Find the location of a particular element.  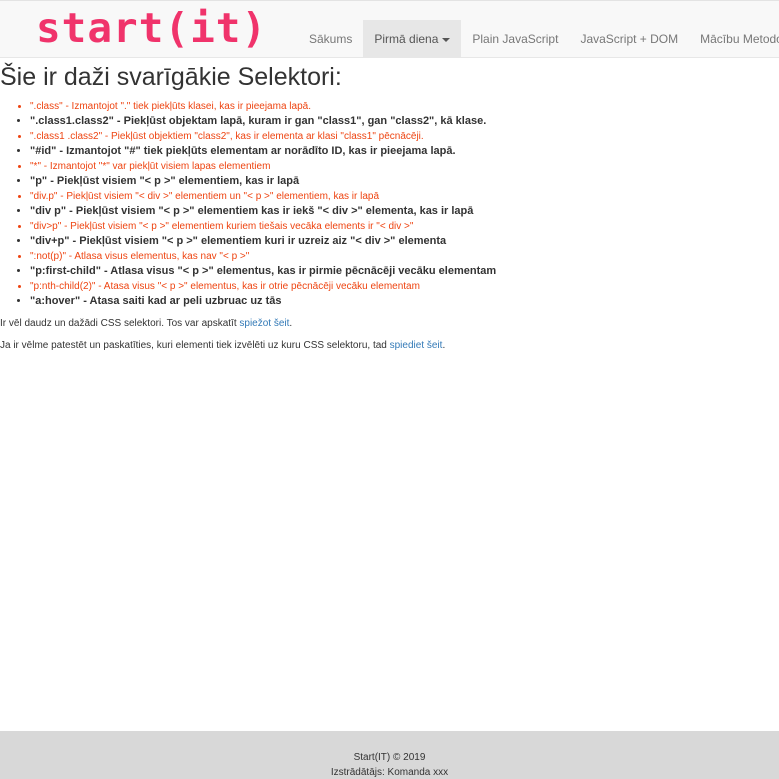

footer-copyright: Start(IT) © 2019 is located at coordinates (389, 757).